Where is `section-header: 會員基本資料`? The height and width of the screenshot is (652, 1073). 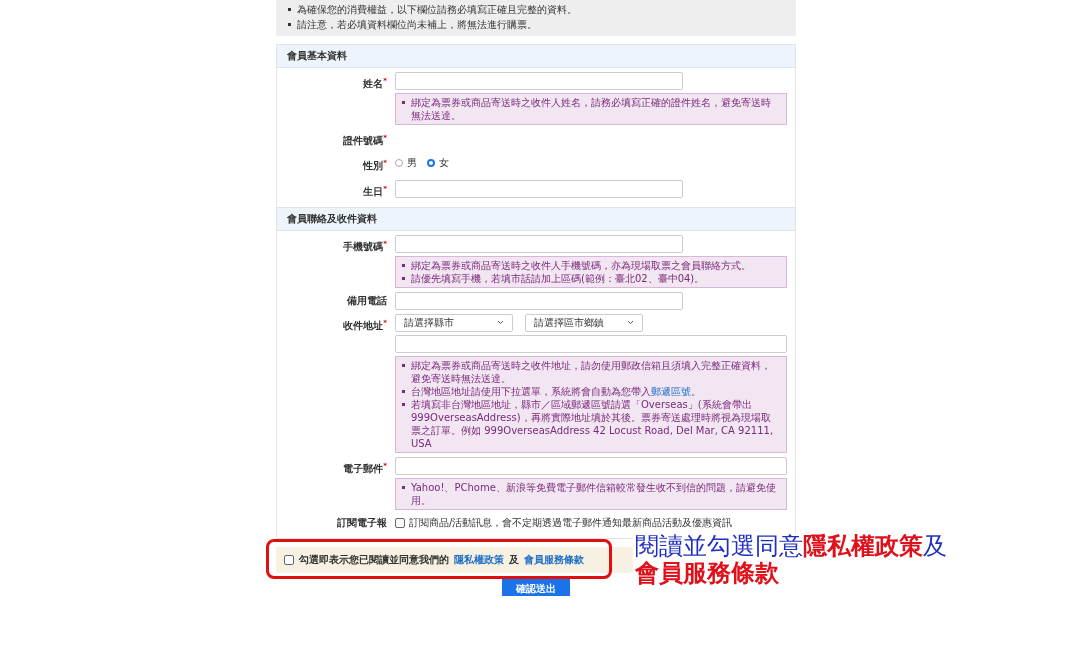 section-header: 會員基本資料 is located at coordinates (536, 56).